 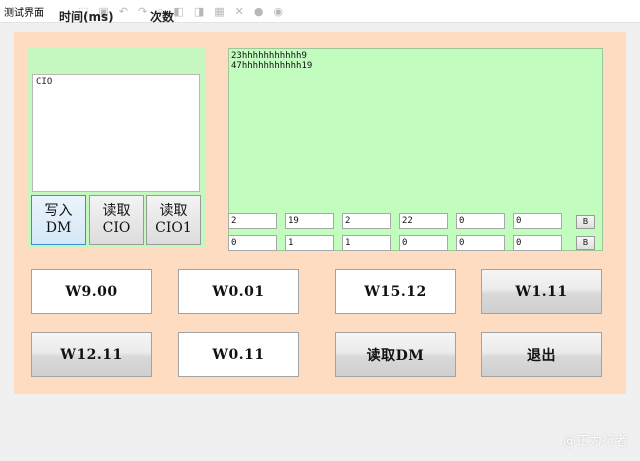 What do you see at coordinates (162, 17) in the screenshot?
I see `header-count: 次数` at bounding box center [162, 17].